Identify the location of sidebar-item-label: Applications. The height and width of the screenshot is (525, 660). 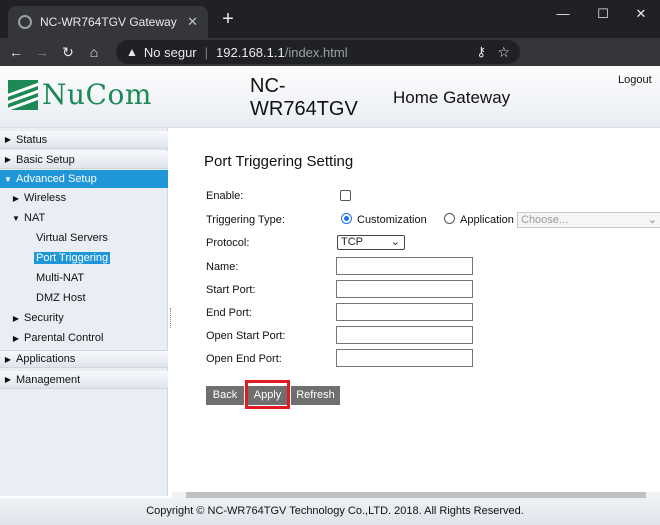
(46, 359).